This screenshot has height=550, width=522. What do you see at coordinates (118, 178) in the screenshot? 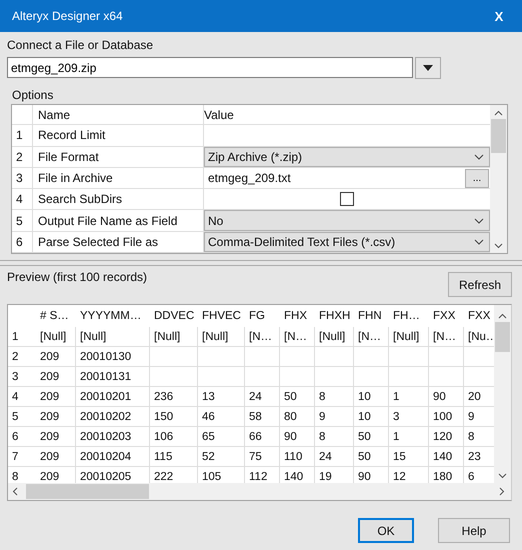
I see `option-name: File in Archive` at bounding box center [118, 178].